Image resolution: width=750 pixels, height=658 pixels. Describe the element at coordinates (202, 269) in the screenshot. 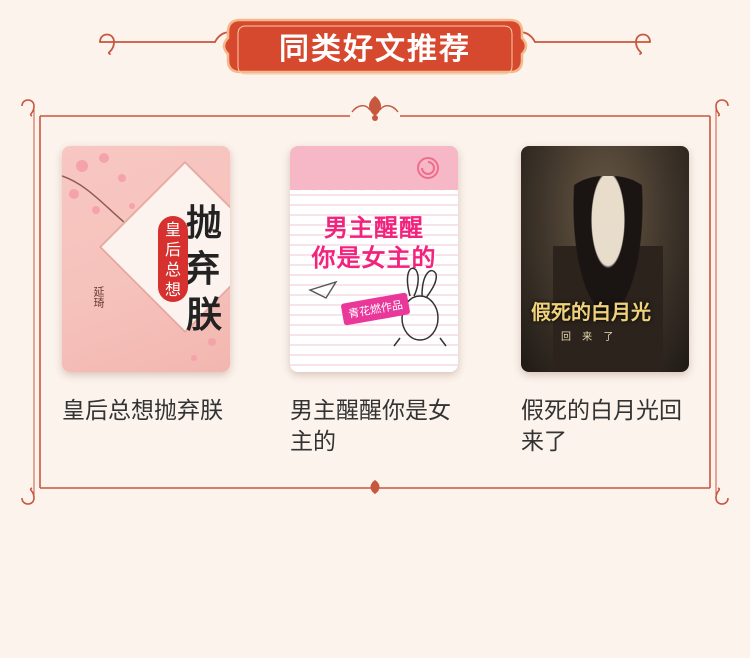

I see `cover-char-2: 弃` at that location.